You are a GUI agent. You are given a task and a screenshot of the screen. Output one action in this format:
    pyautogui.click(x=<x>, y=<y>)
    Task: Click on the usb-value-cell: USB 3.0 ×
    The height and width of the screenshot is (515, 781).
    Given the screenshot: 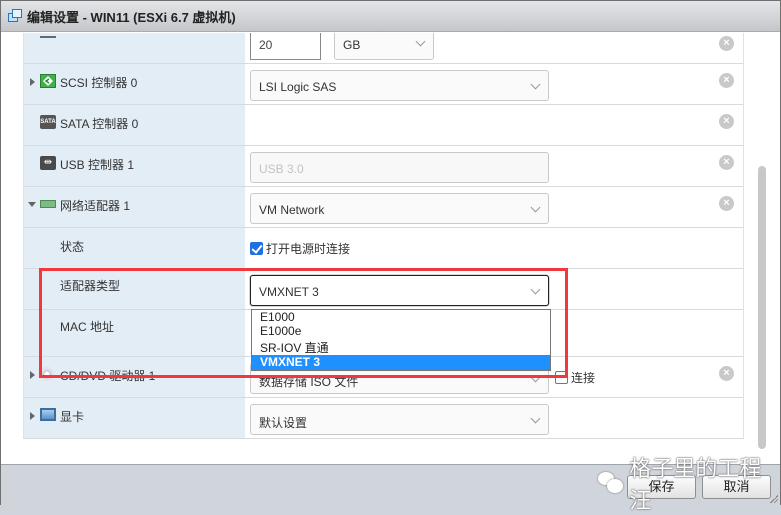 What is the action you would take?
    pyautogui.click(x=494, y=166)
    